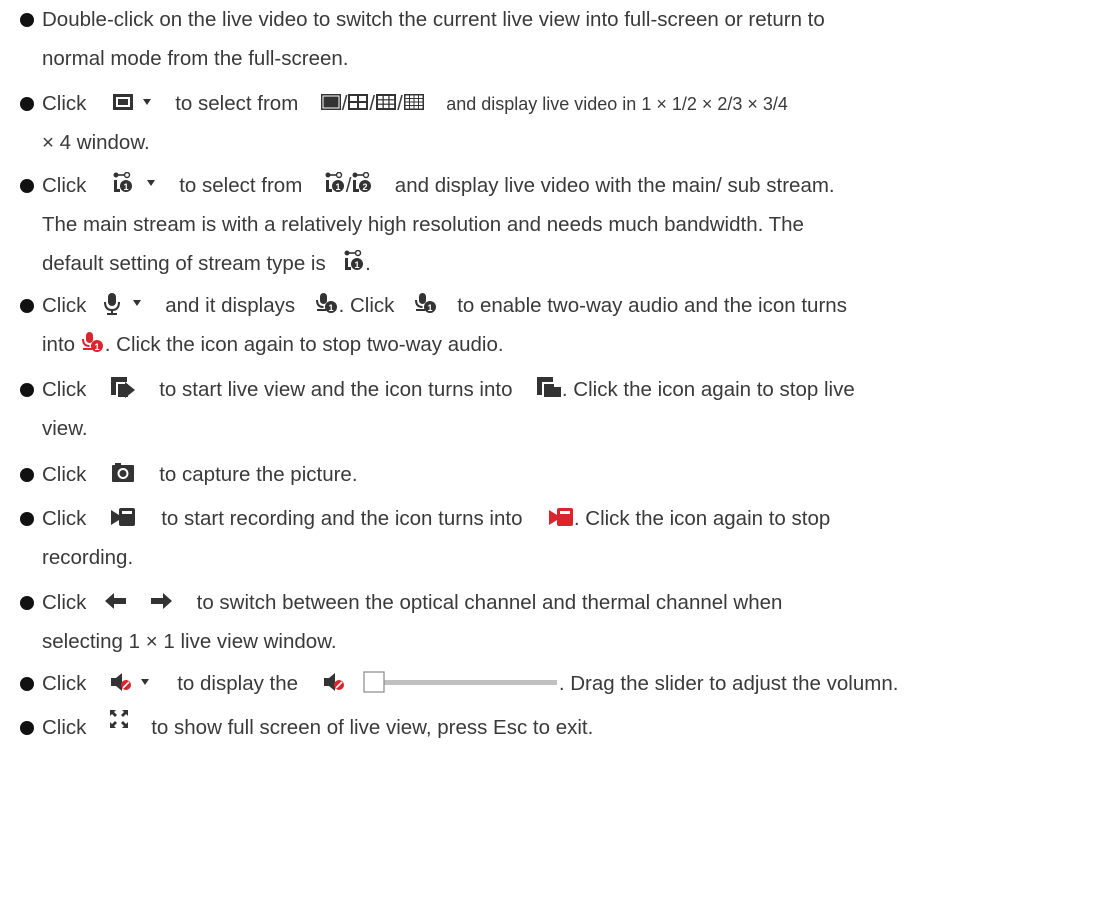 This screenshot has height=903, width=1118. What do you see at coordinates (65, 428) in the screenshot?
I see `item-text-line2: view.` at bounding box center [65, 428].